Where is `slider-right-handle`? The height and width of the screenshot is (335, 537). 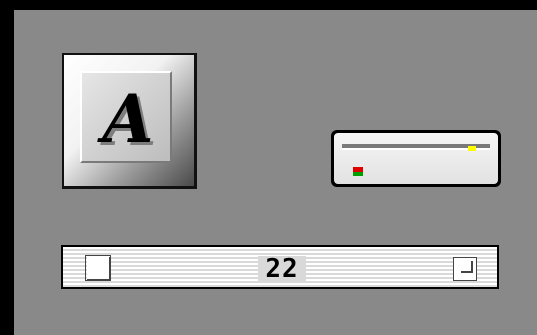
slider-right-handle is located at coordinates (465, 269).